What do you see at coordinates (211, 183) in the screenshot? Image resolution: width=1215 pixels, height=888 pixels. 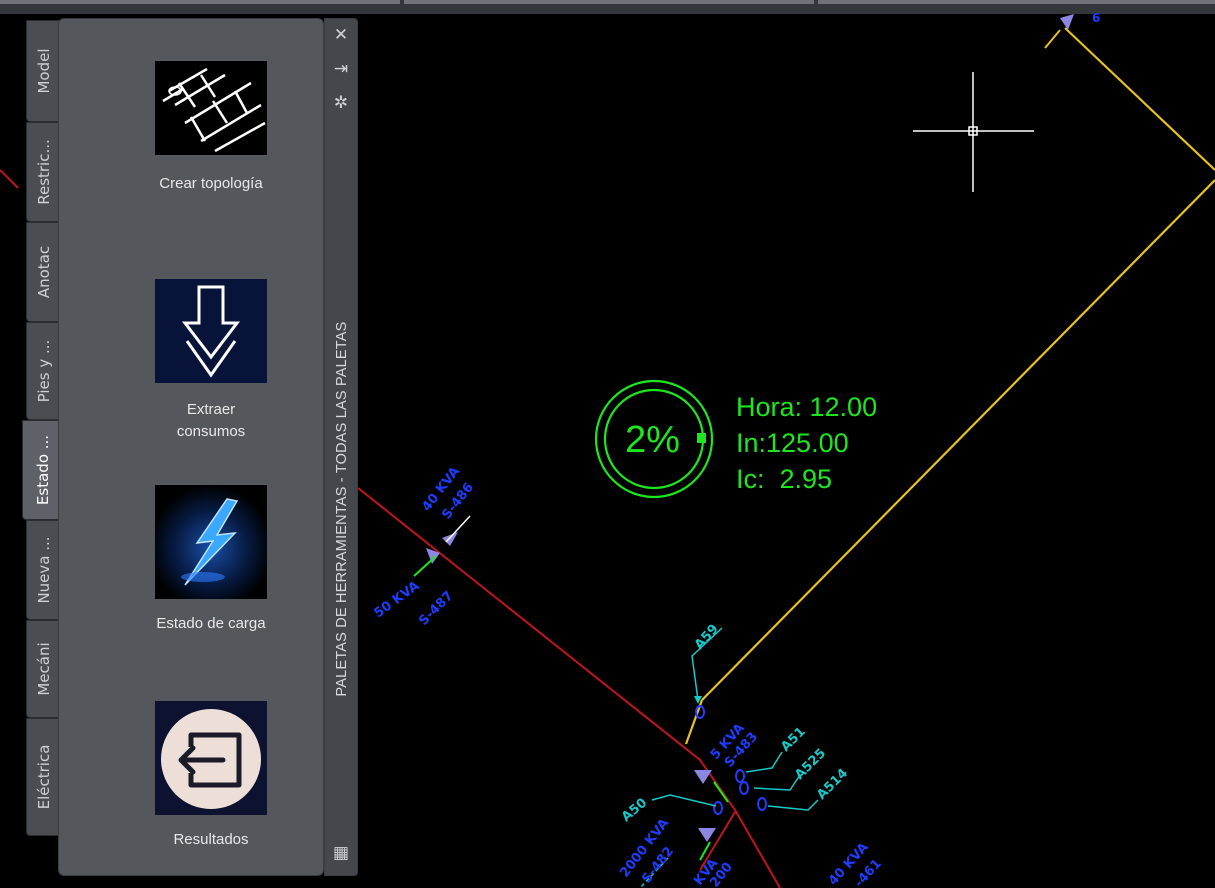 I see `tool-label: Crear topología` at bounding box center [211, 183].